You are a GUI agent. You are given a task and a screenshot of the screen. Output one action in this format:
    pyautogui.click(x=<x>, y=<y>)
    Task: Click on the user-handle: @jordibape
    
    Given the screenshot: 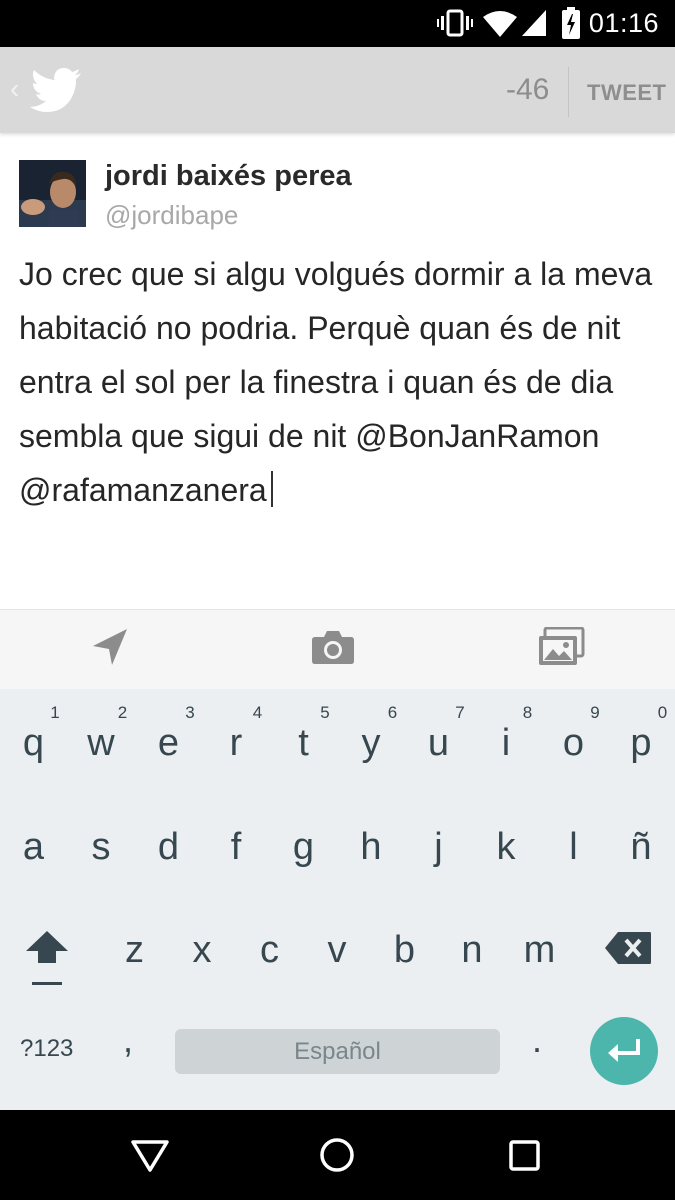 What is the action you would take?
    pyautogui.click(x=172, y=215)
    